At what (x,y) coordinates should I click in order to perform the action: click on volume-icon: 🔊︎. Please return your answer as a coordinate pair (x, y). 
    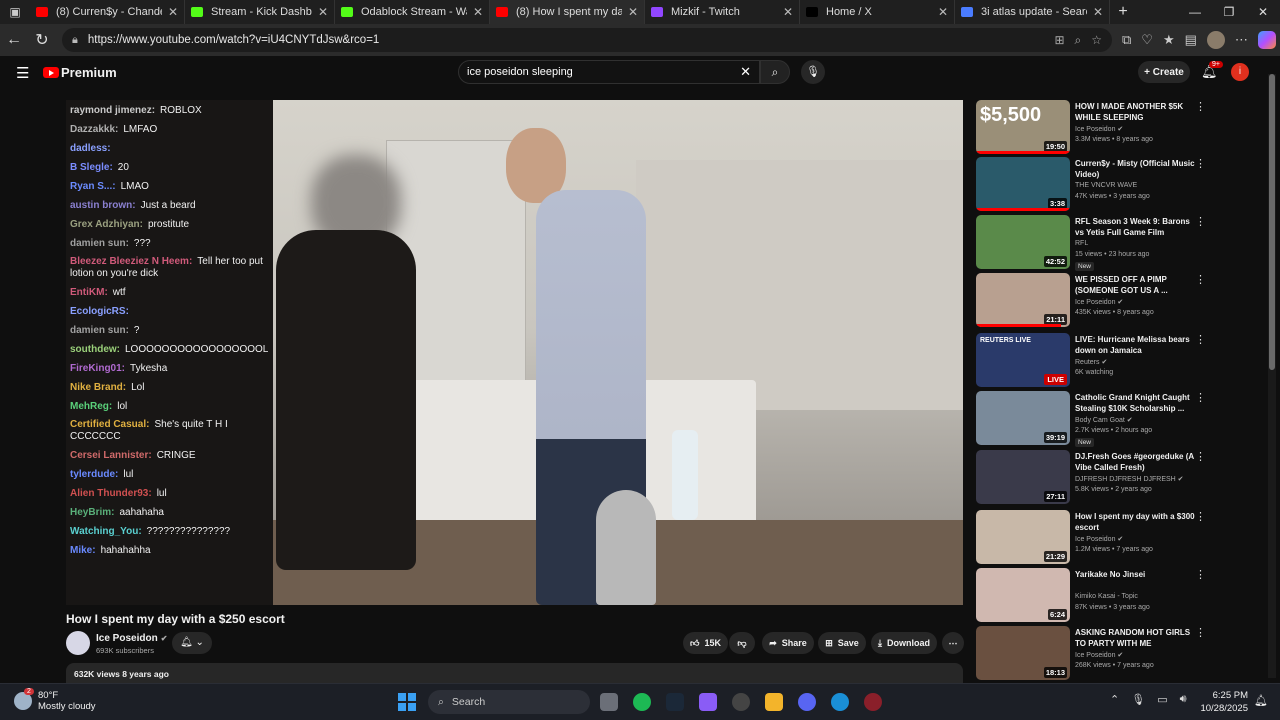
    Looking at the image, I should click on (1183, 699).